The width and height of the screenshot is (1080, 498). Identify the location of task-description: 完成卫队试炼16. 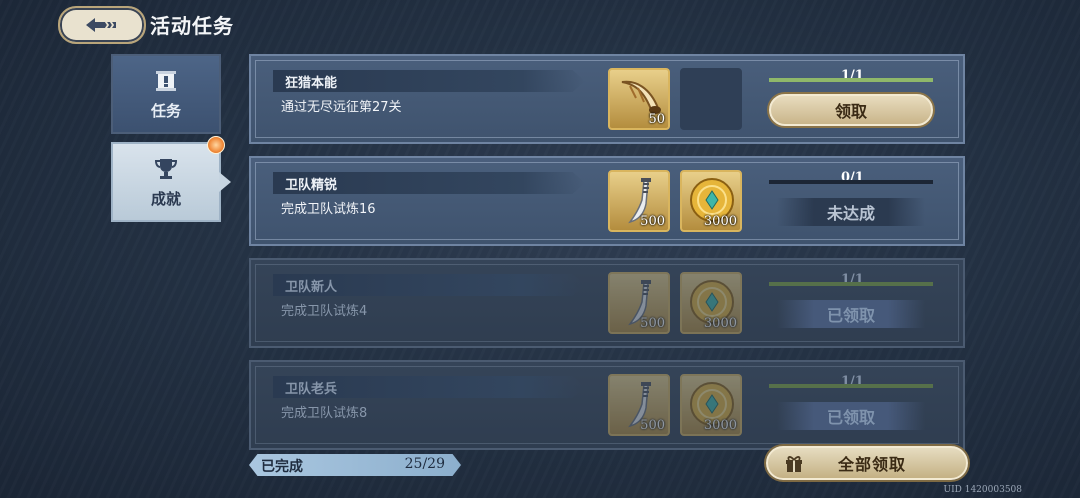
(328, 209).